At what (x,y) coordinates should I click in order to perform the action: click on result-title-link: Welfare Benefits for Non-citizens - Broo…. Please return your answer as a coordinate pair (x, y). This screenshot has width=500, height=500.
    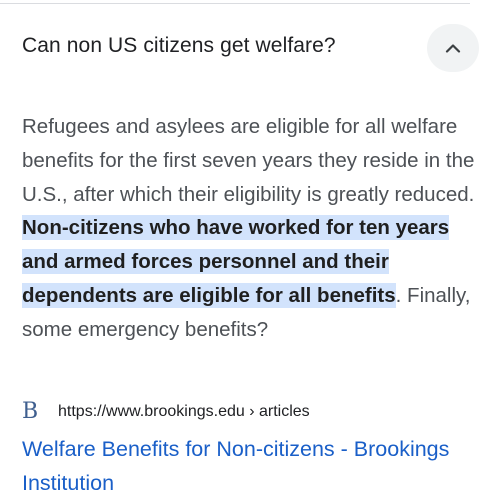
    Looking at the image, I should click on (257, 466).